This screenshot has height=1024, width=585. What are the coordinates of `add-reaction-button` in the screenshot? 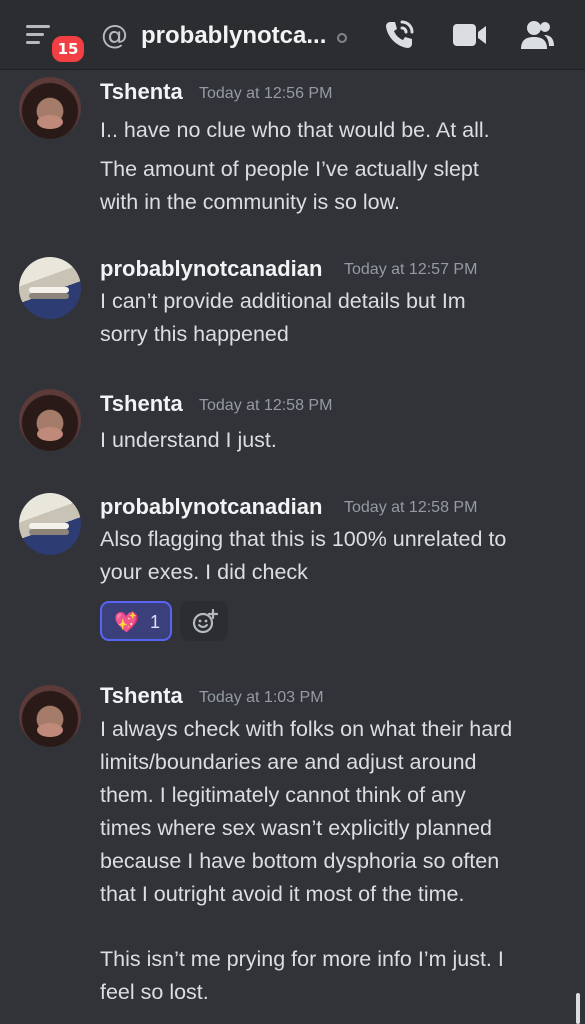 It's located at (204, 621).